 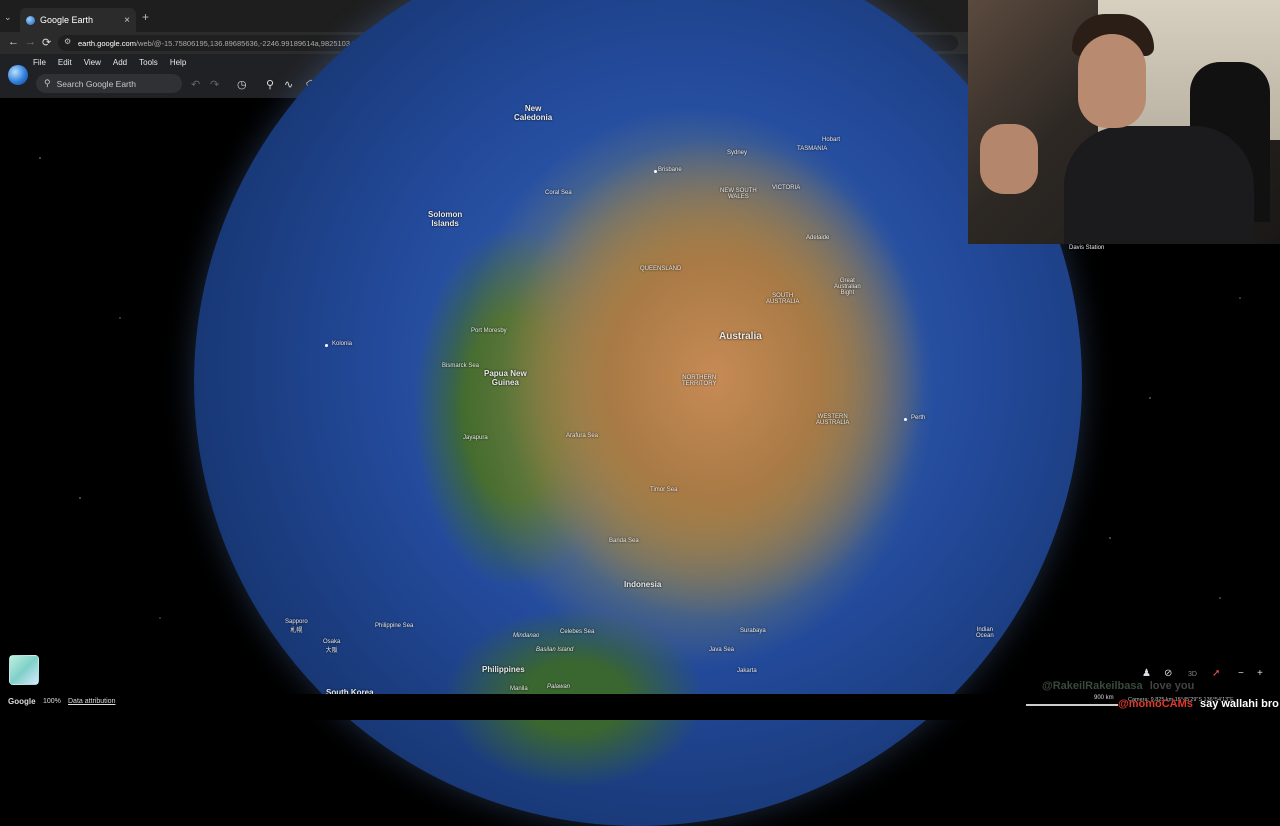 What do you see at coordinates (178, 62) in the screenshot?
I see `menu-help: Help` at bounding box center [178, 62].